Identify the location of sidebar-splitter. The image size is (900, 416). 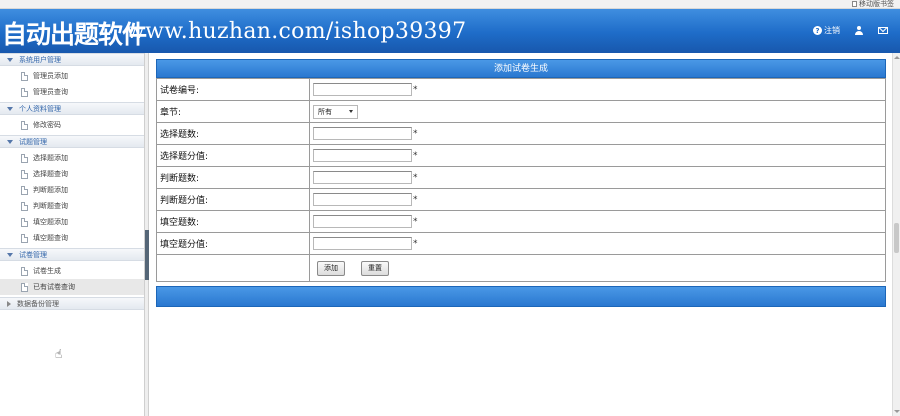
(147, 234).